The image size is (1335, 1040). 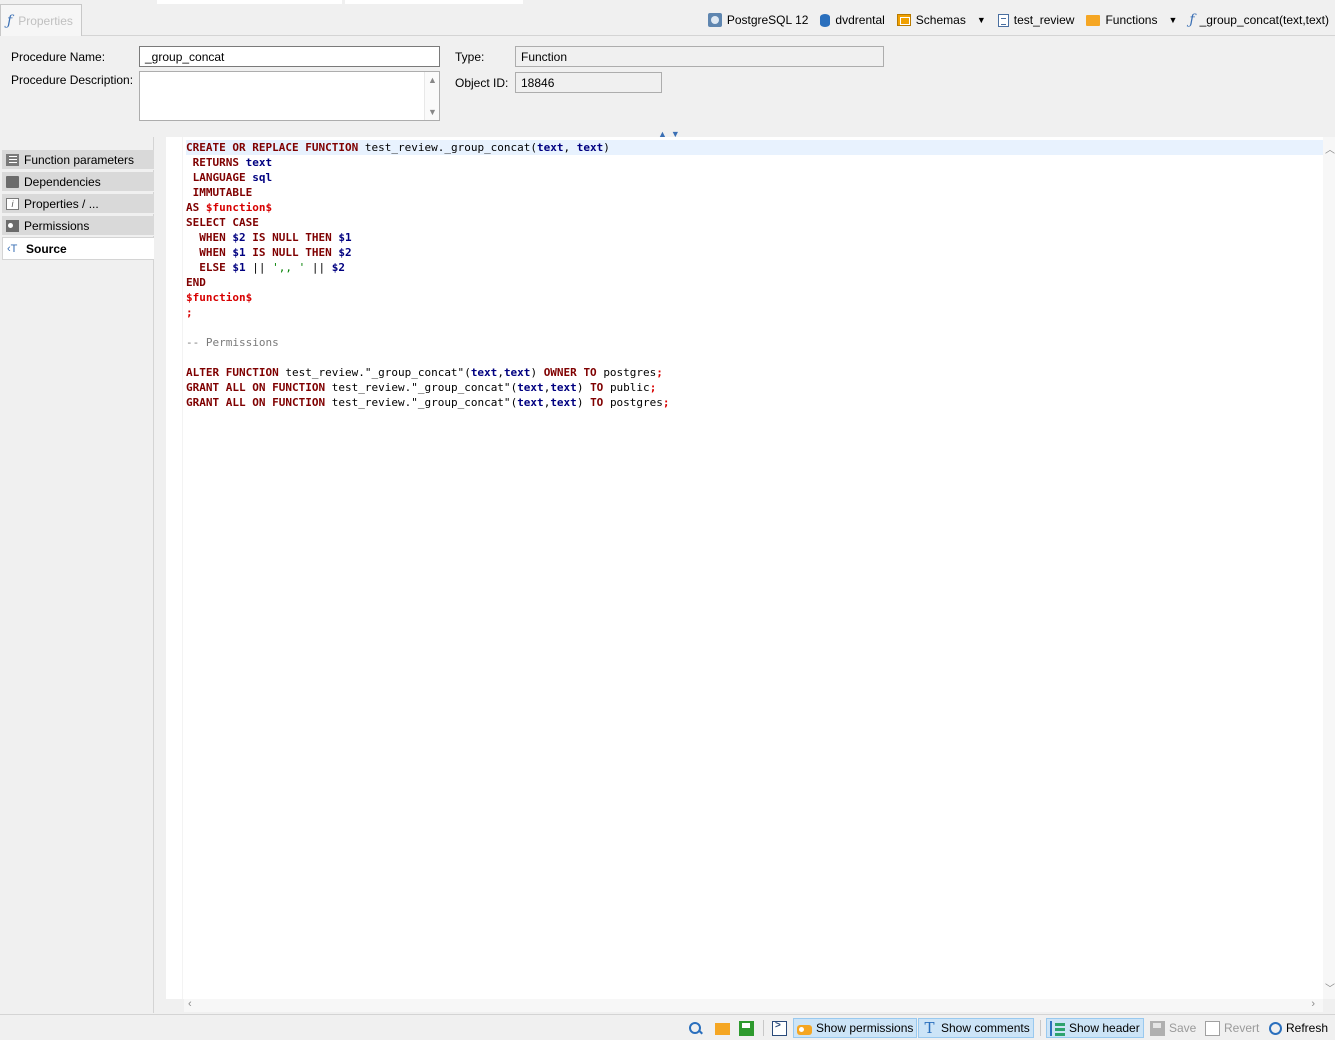 I want to click on breadcrumb-schema-label: test_review, so click(x=1044, y=20).